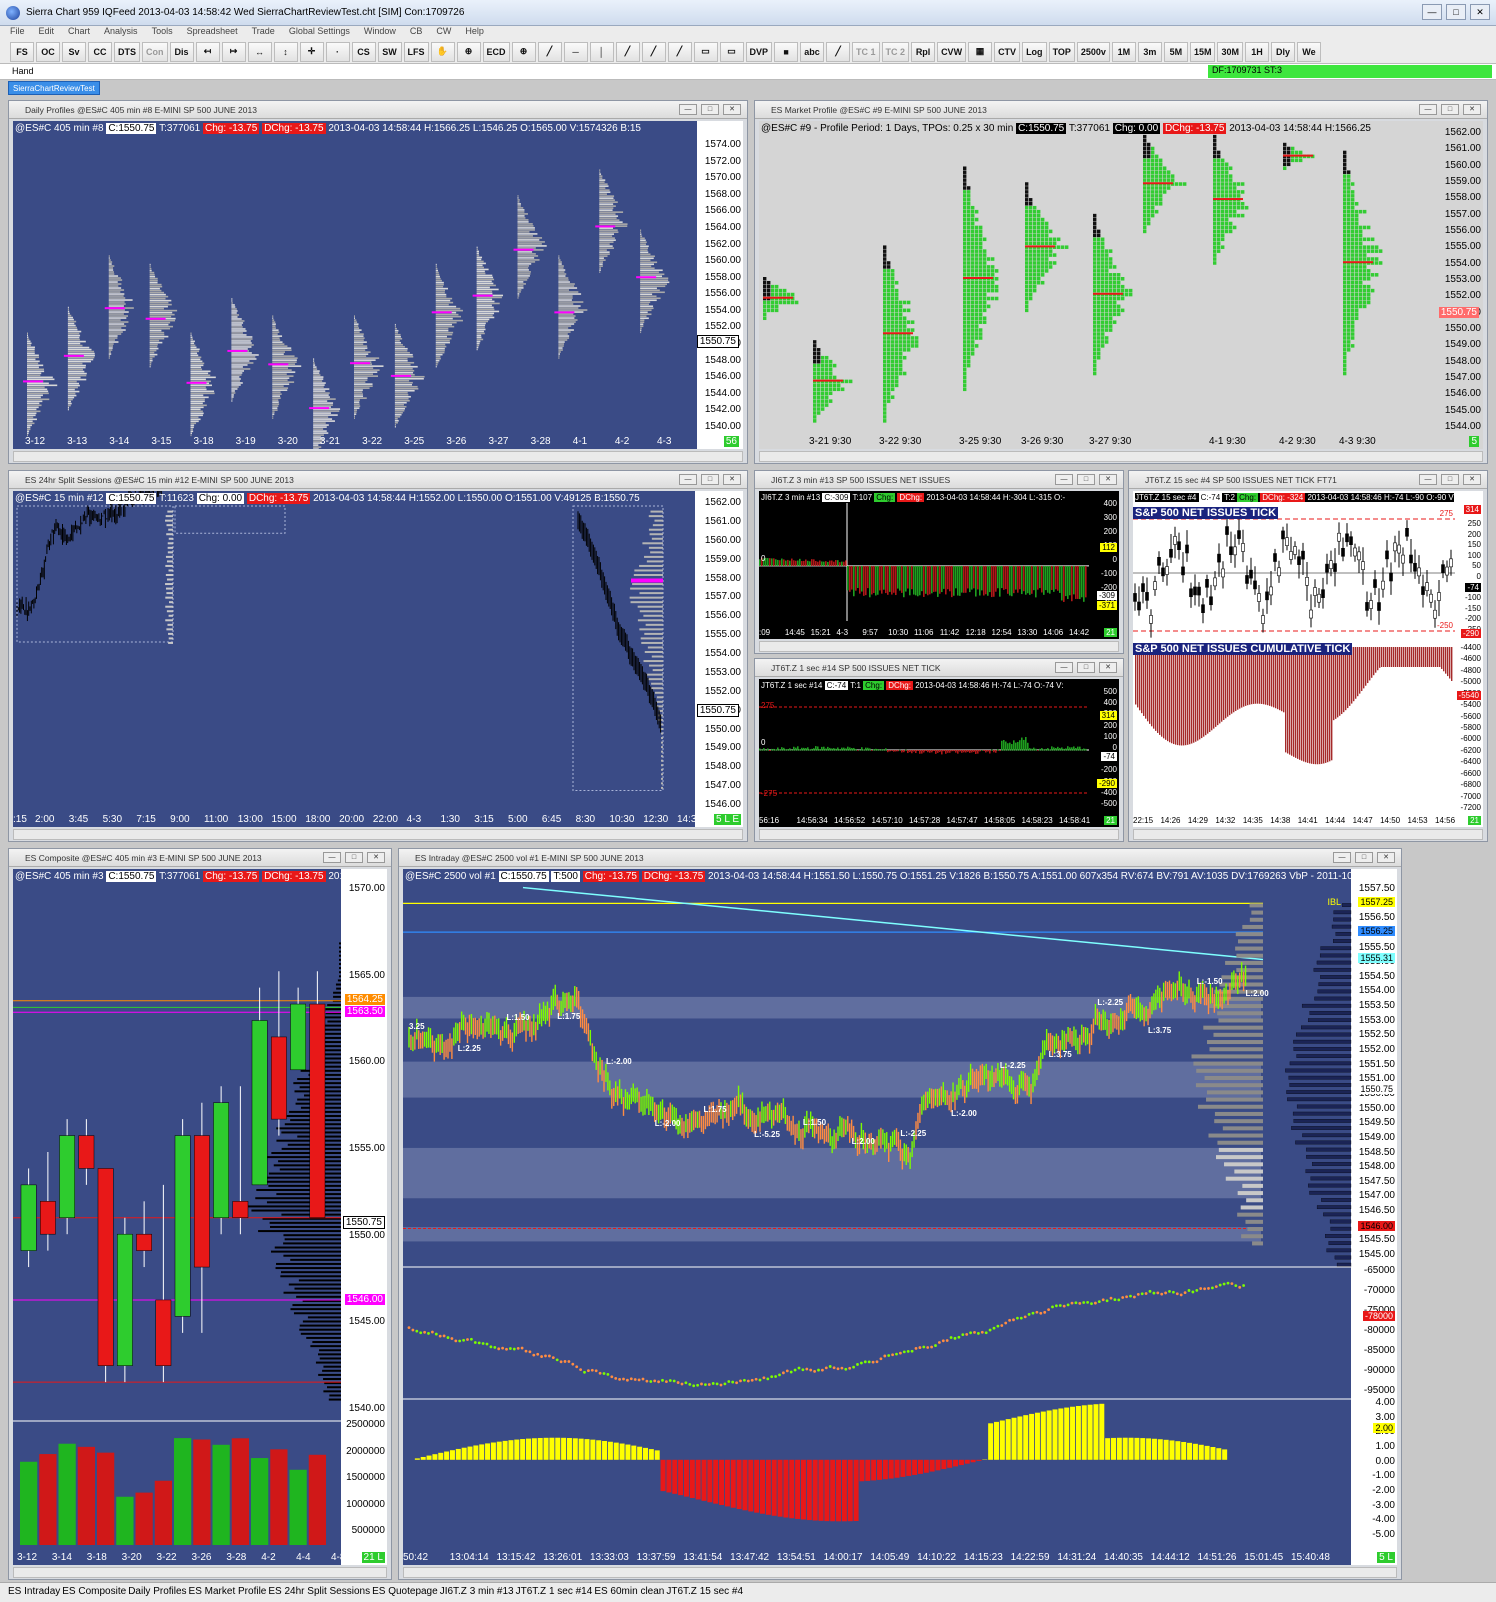 The width and height of the screenshot is (1496, 1602). I want to click on toolbar-button: We, so click(1308, 51).